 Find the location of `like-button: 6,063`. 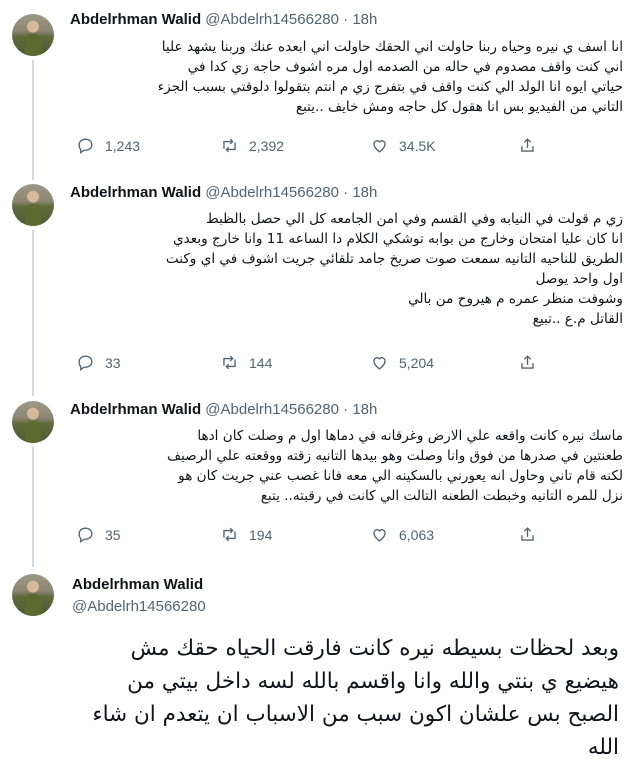

like-button: 6,063 is located at coordinates (402, 534).